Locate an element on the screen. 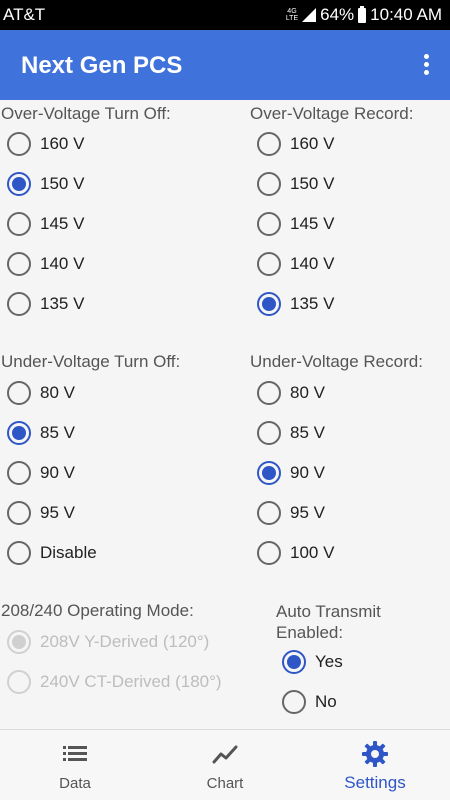 Image resolution: width=450 pixels, height=800 pixels. radio-option: Disable is located at coordinates (52, 553).